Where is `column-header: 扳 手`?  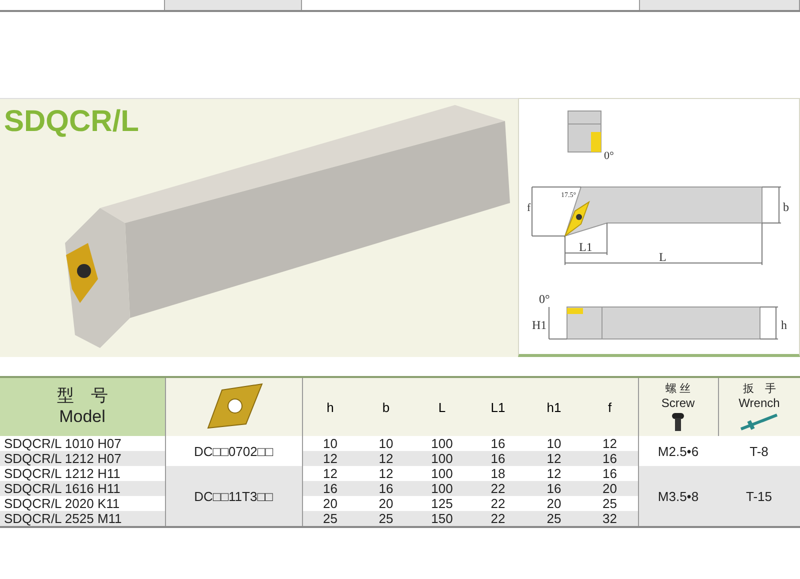
column-header: 扳 手 is located at coordinates (759, 389).